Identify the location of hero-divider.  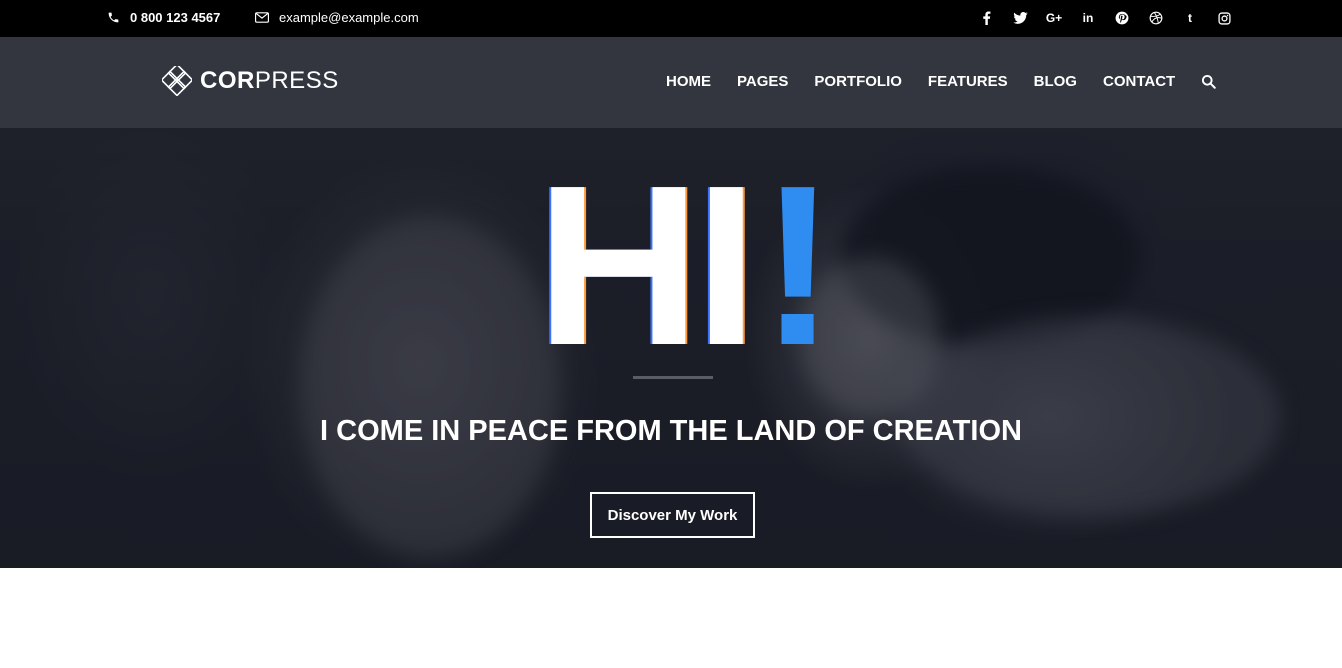
(673, 377).